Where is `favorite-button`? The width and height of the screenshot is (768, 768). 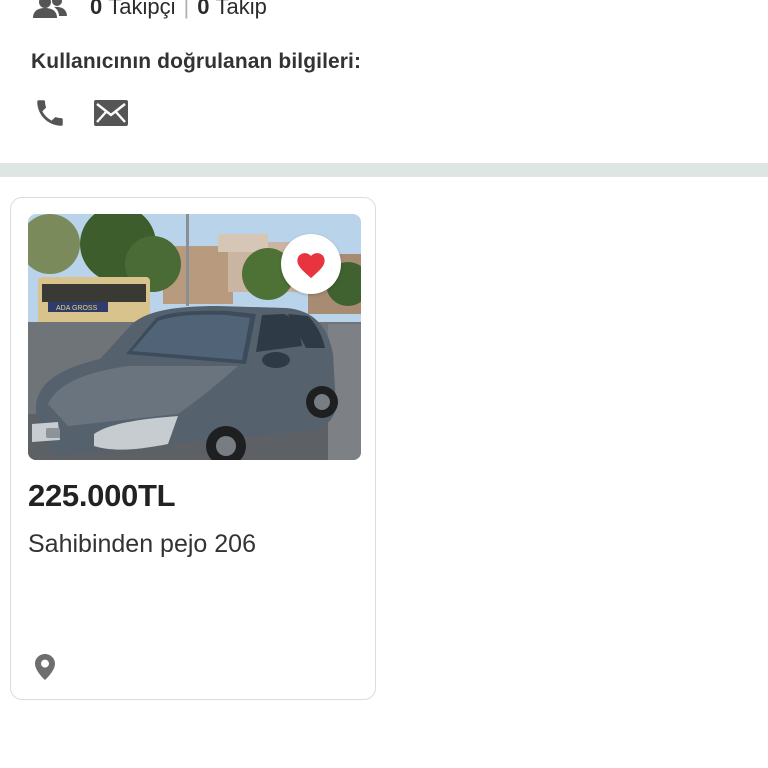
favorite-button is located at coordinates (311, 264).